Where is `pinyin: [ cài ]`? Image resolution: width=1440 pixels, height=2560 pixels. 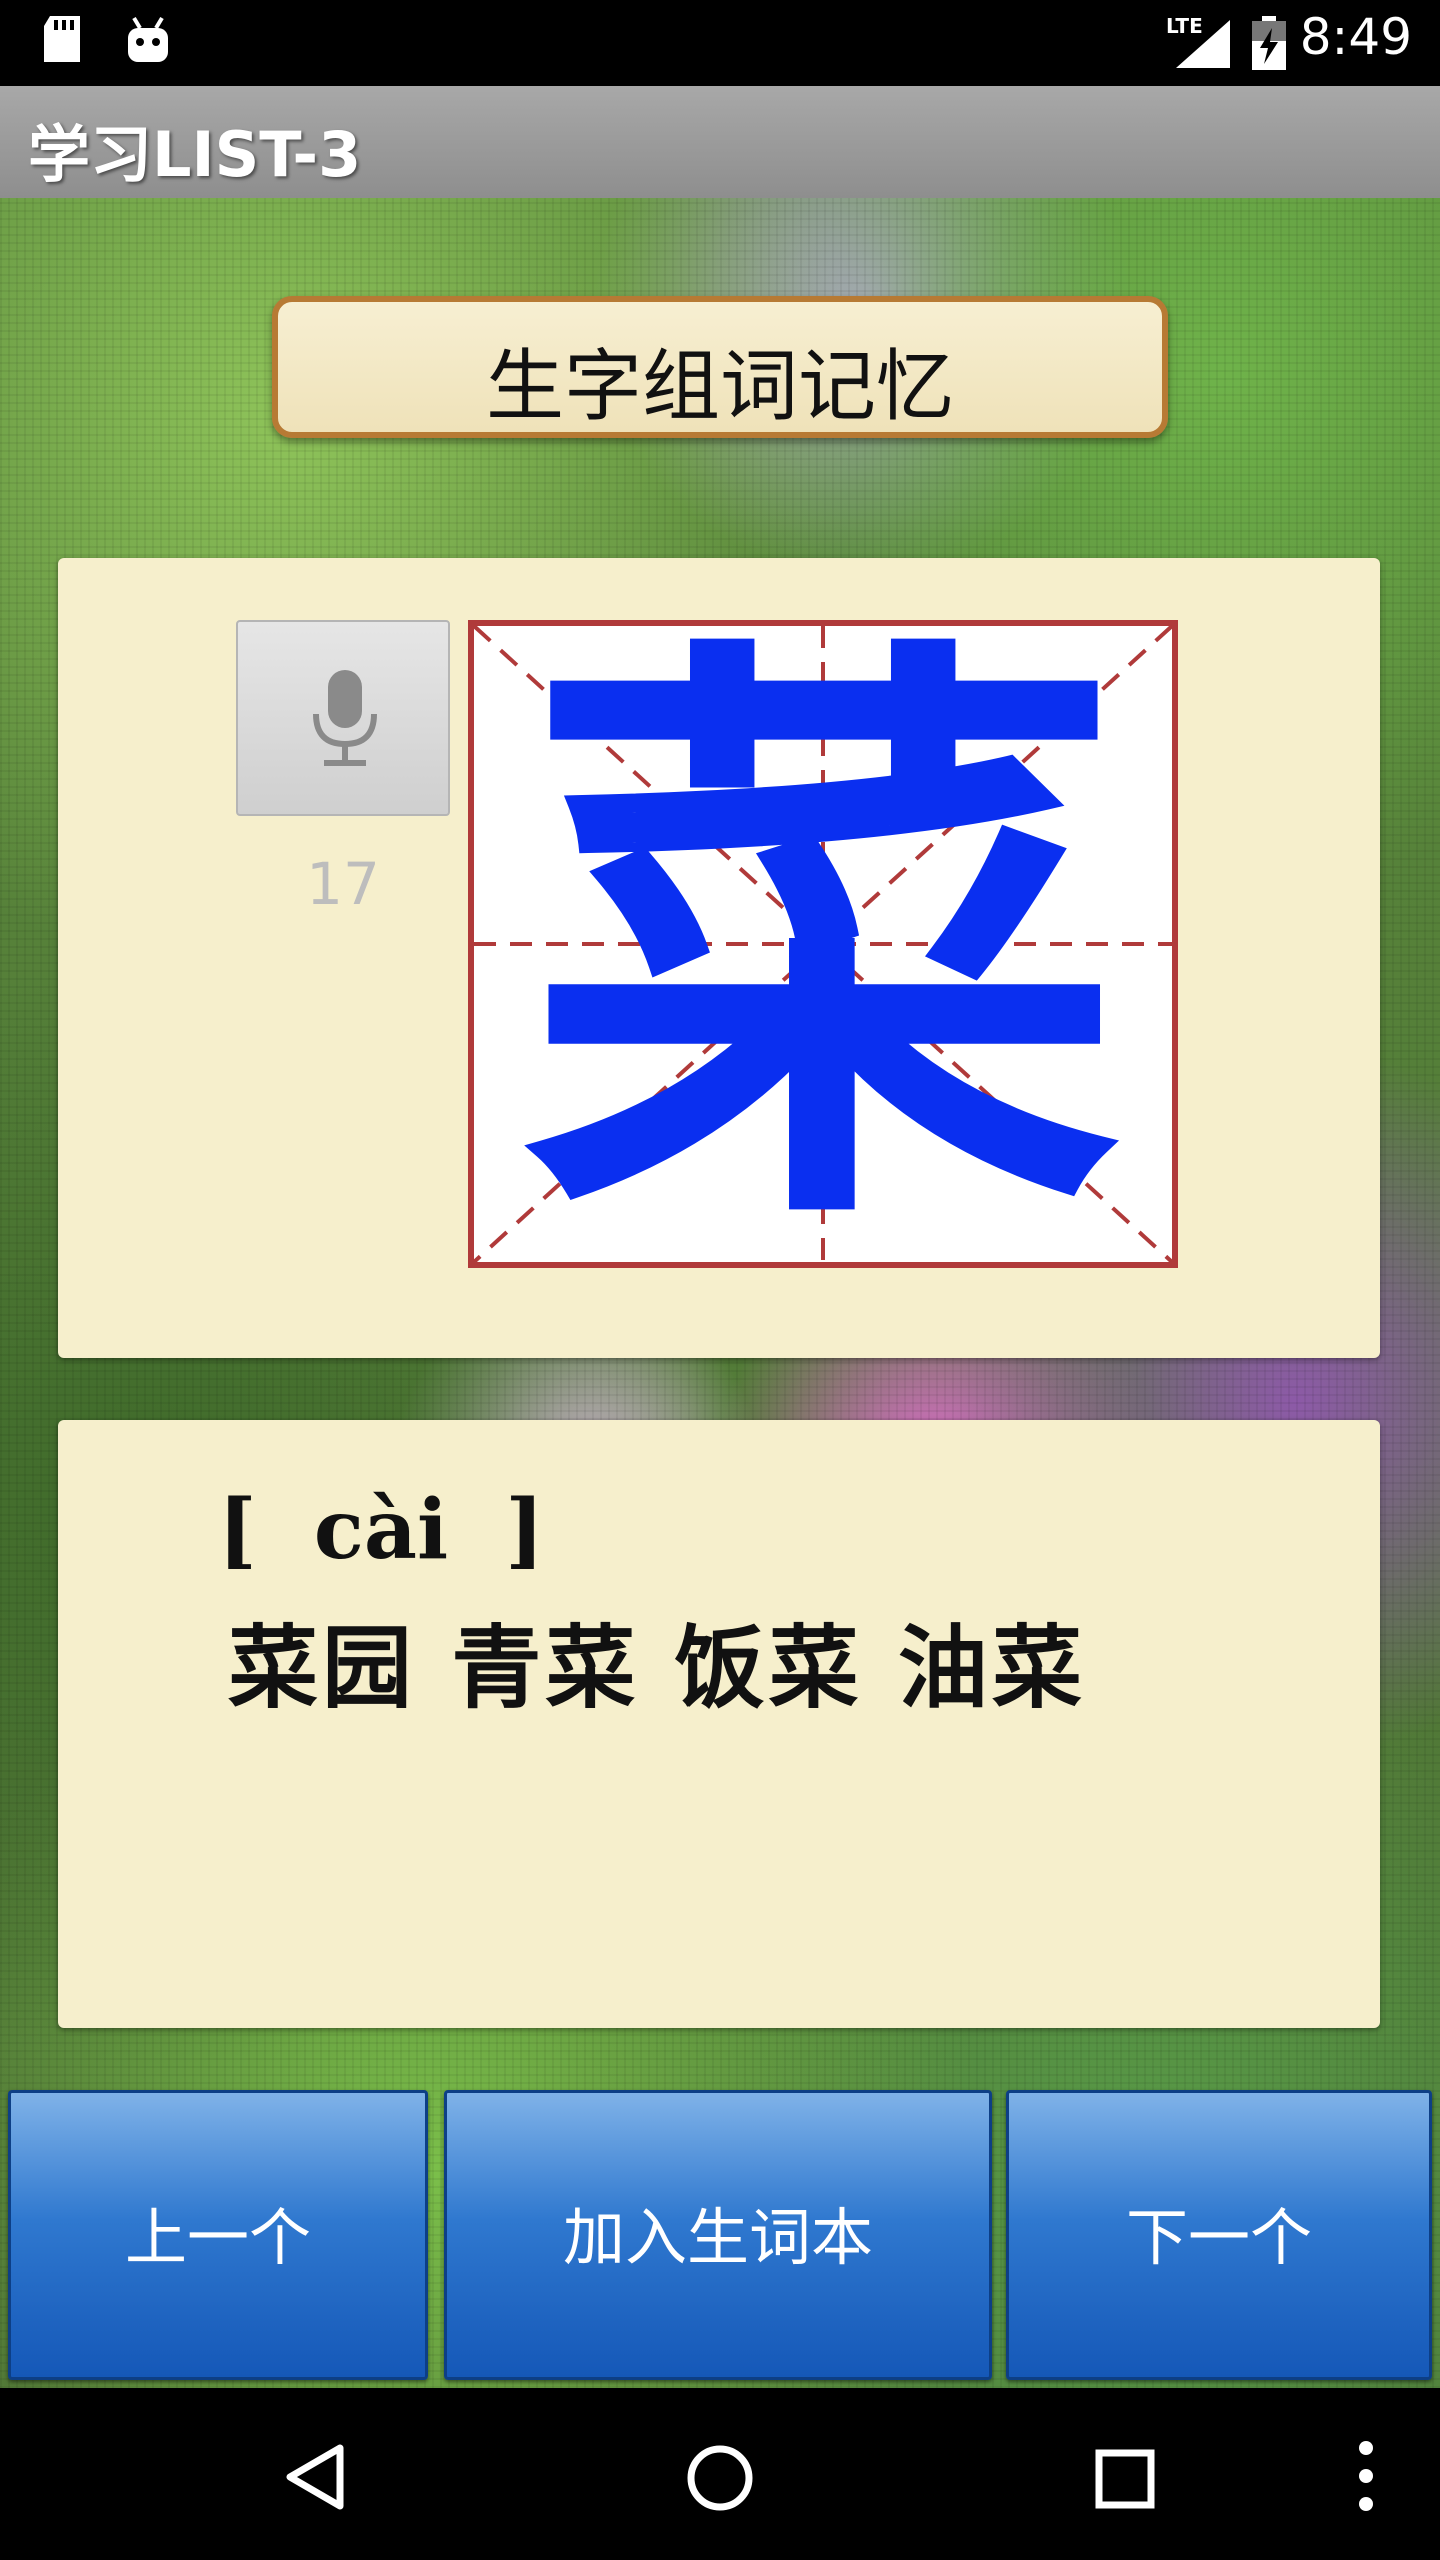
pinyin: [ cài ] is located at coordinates (381, 1530).